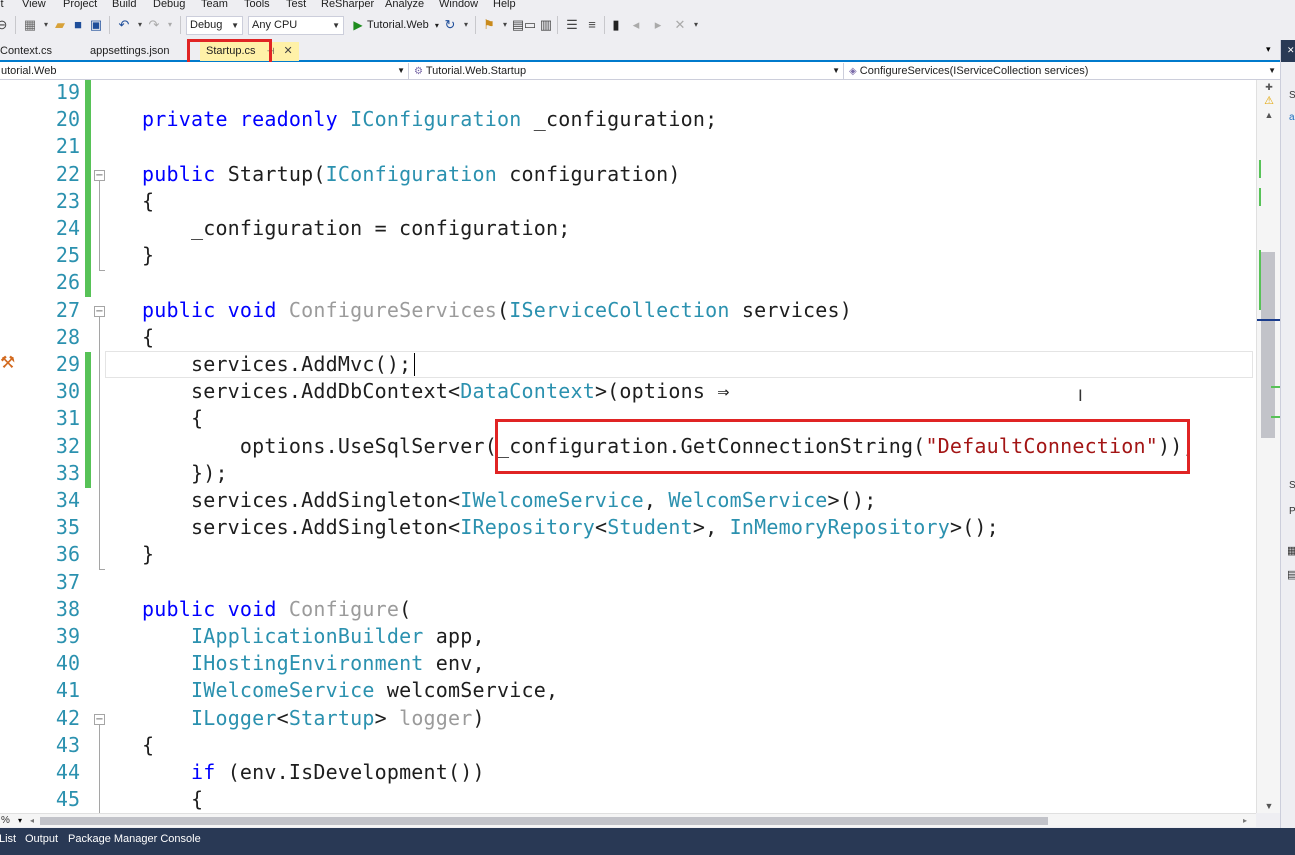 The width and height of the screenshot is (1295, 855). I want to click on project-select: utorial.Web ▼, so click(204, 71).